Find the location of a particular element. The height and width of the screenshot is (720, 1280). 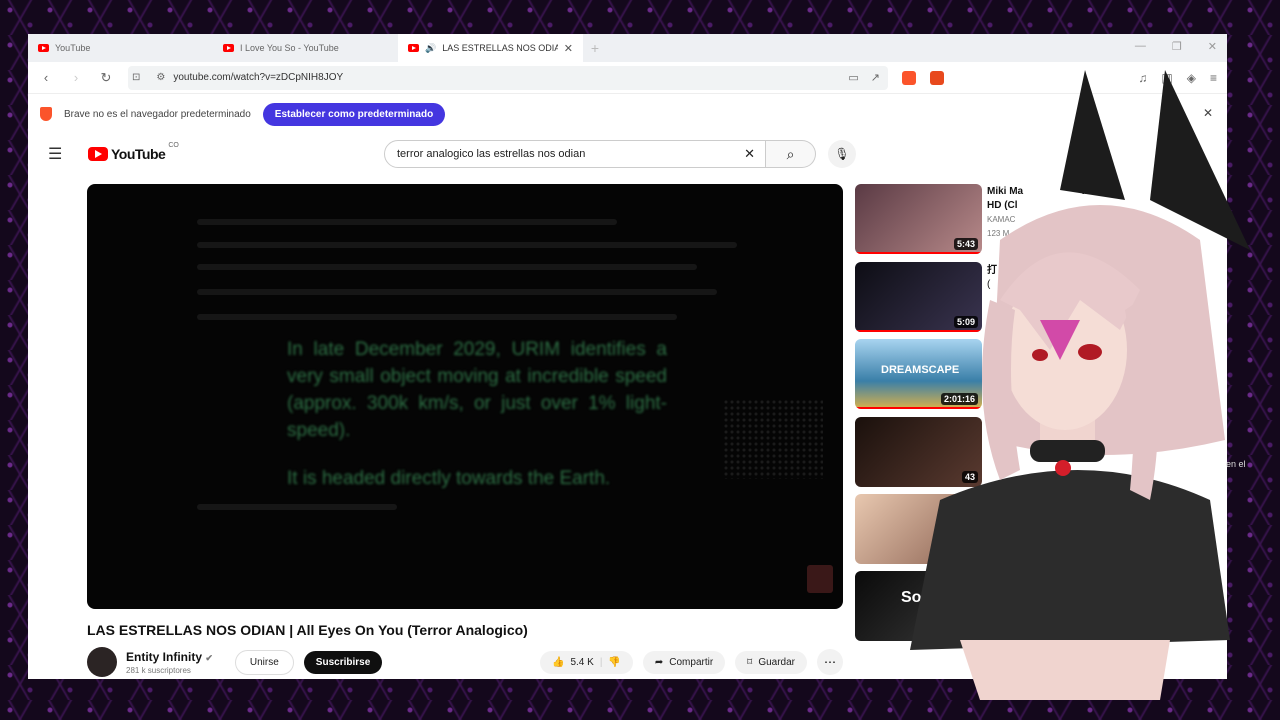

save-button: ⌑ Guardar is located at coordinates (771, 662).